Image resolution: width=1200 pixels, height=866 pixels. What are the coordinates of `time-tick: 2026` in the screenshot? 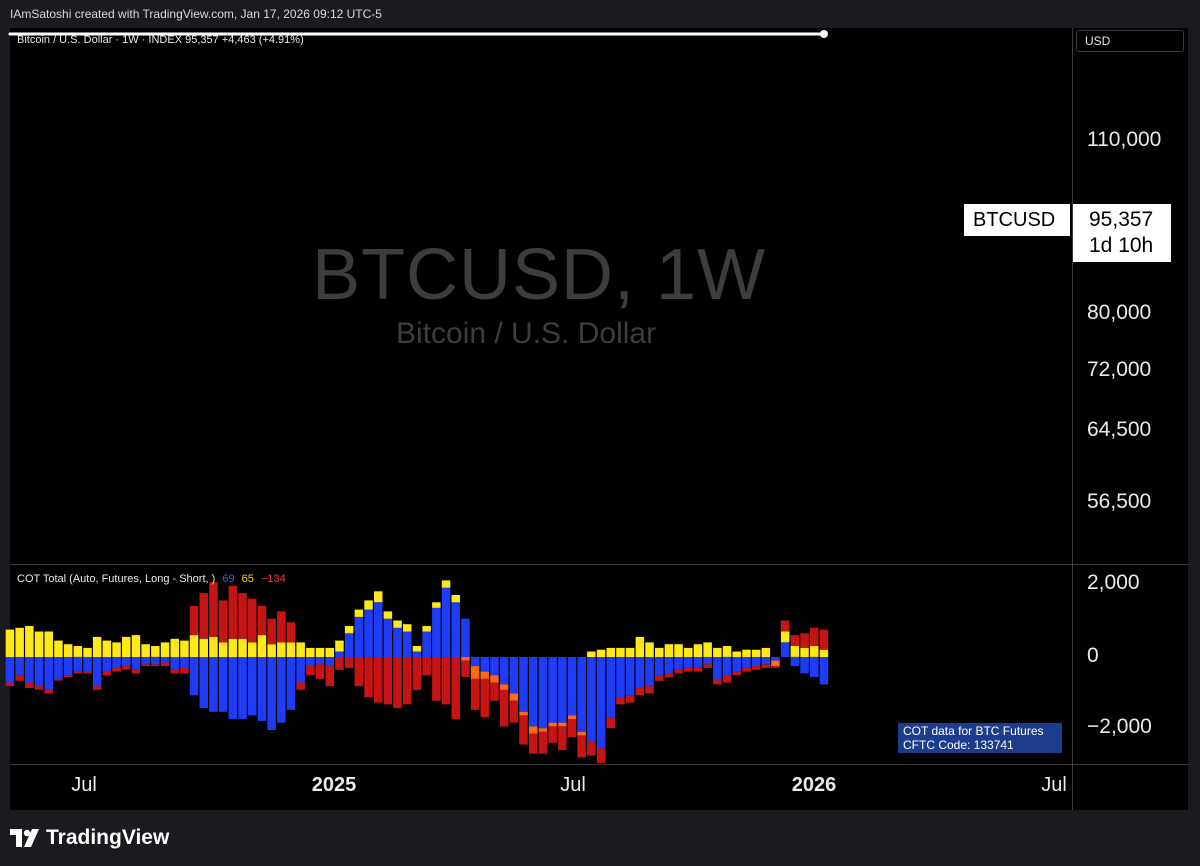 It's located at (814, 785).